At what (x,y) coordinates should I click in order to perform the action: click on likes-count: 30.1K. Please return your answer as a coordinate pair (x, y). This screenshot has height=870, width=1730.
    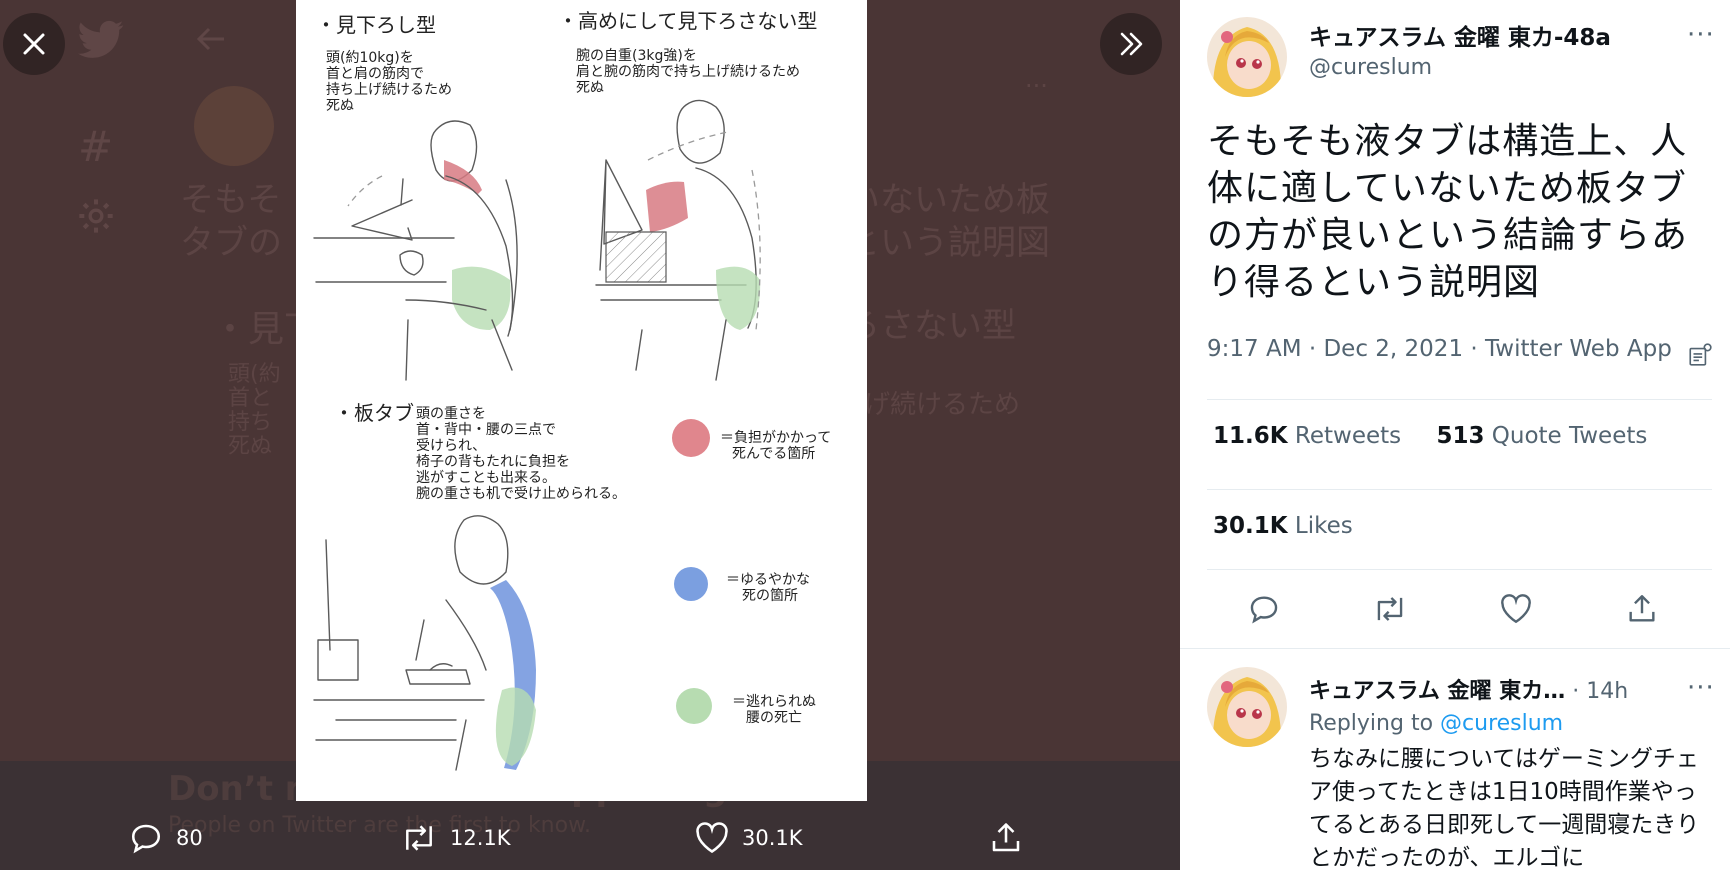
    Looking at the image, I should click on (1250, 526).